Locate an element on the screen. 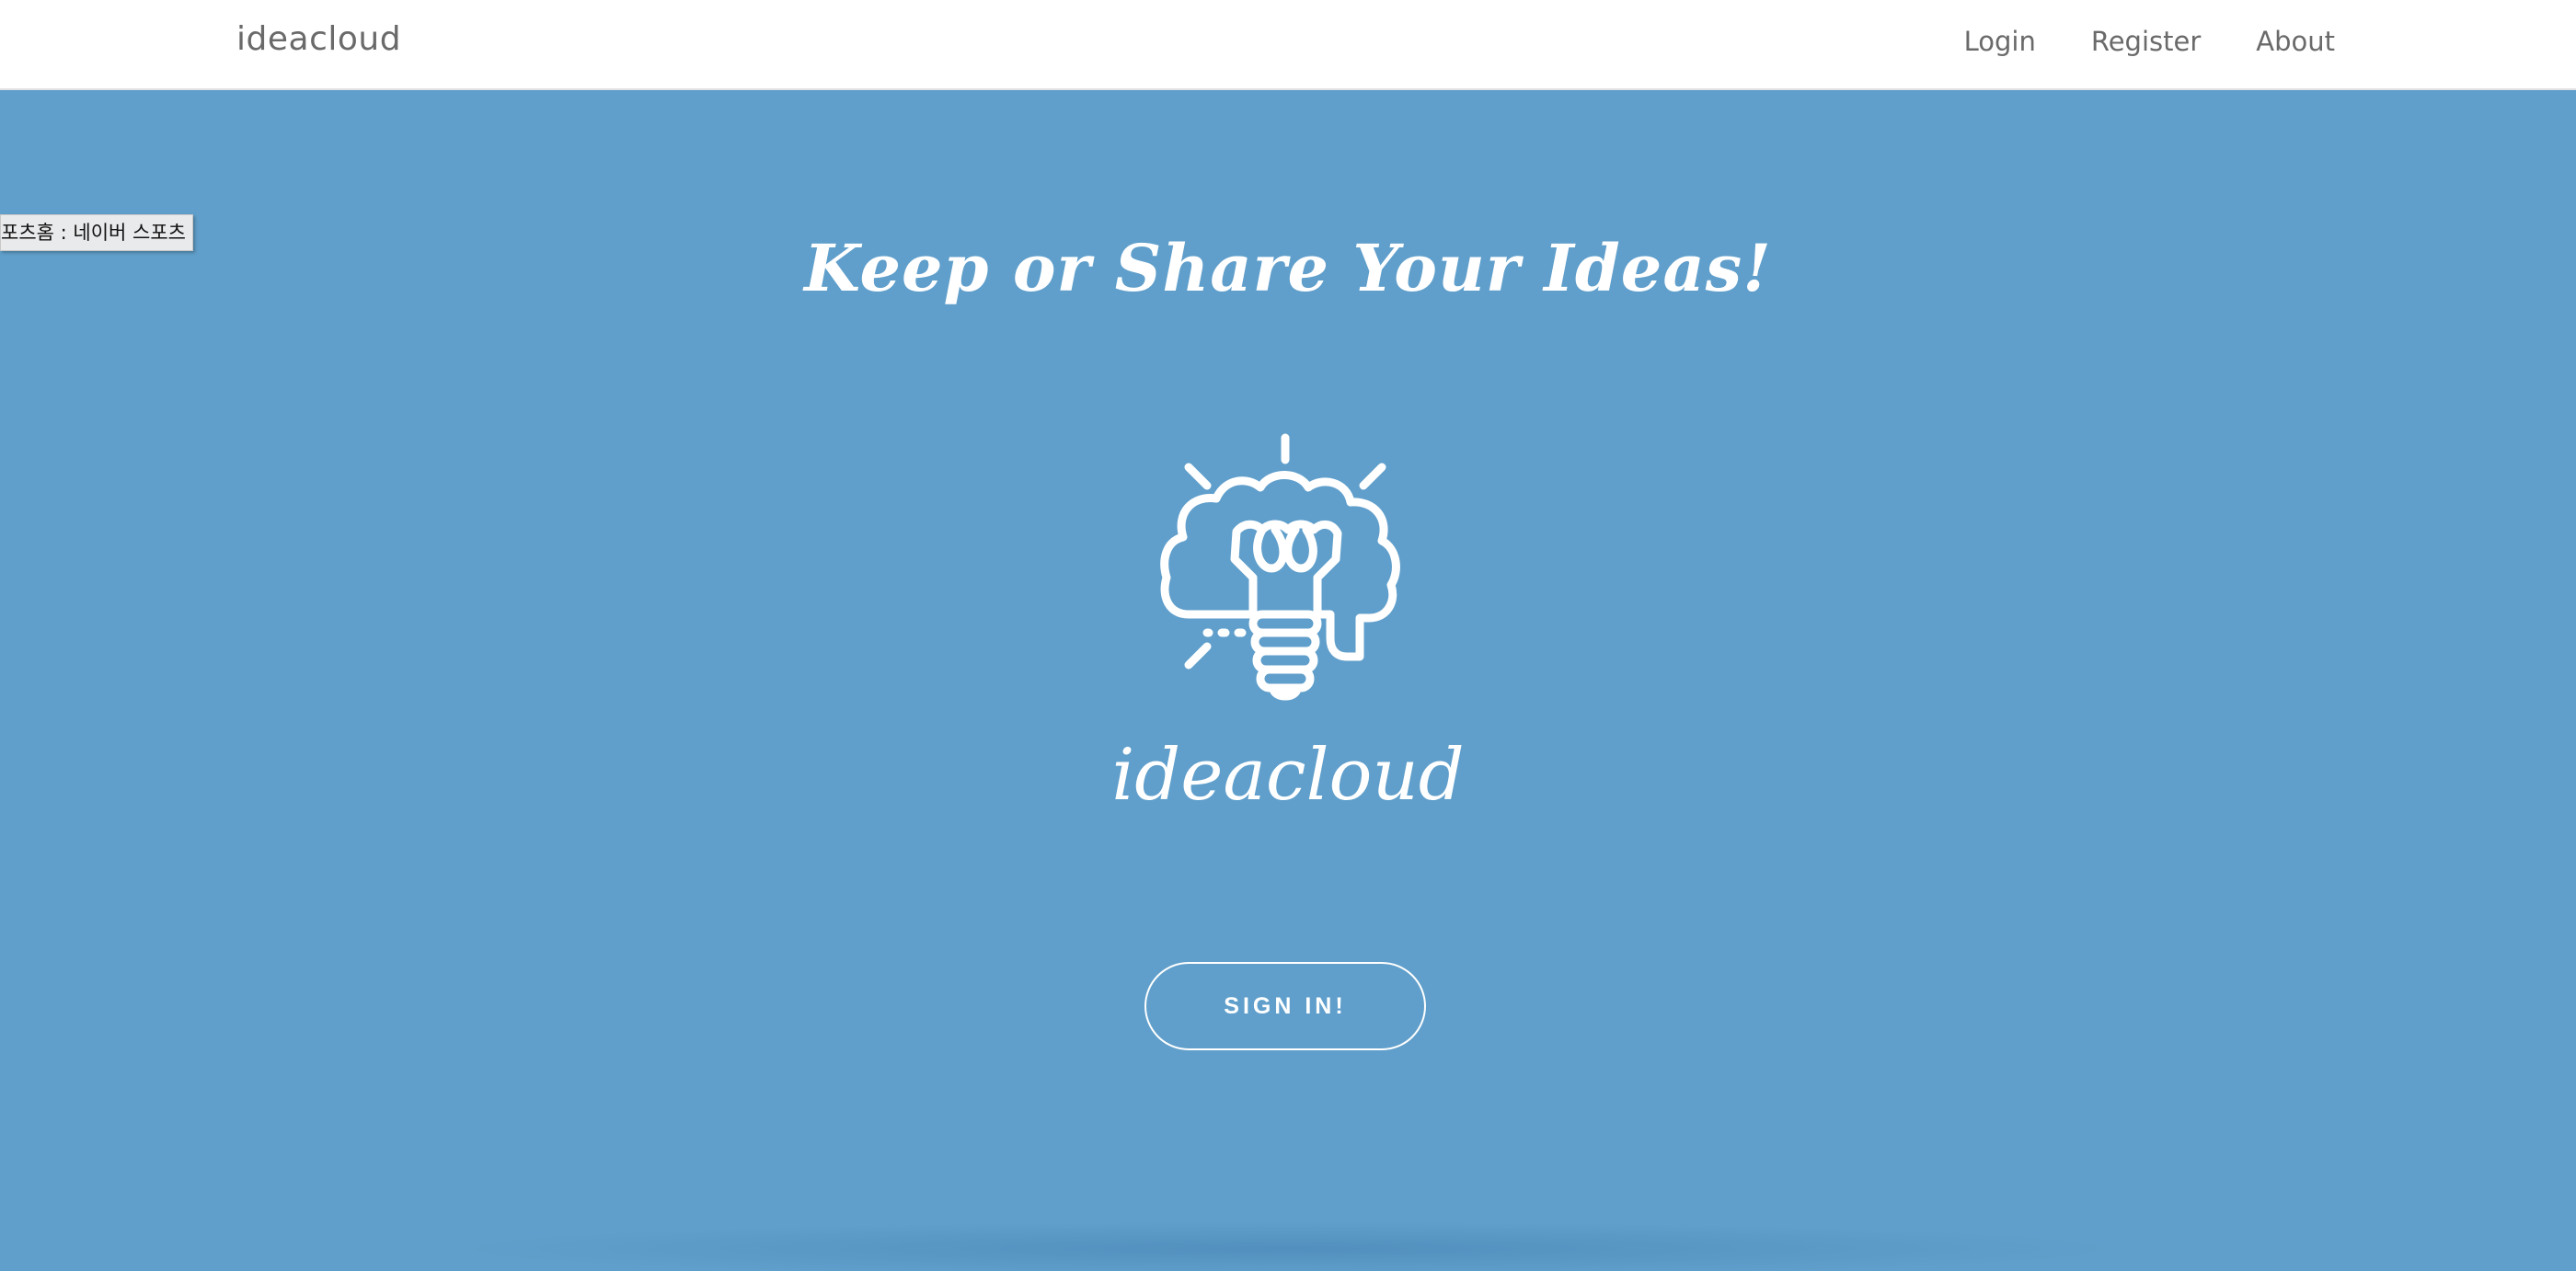 The image size is (2576, 1271). brand-link: ideacloud is located at coordinates (318, 39).